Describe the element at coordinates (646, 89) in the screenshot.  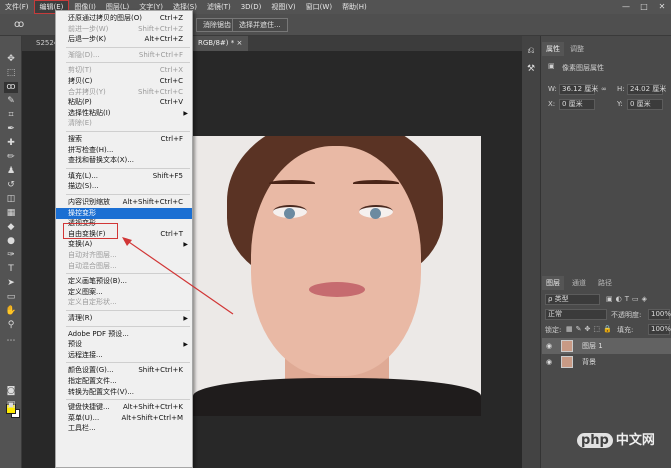
I see `height-field: 24.02 厘米` at that location.